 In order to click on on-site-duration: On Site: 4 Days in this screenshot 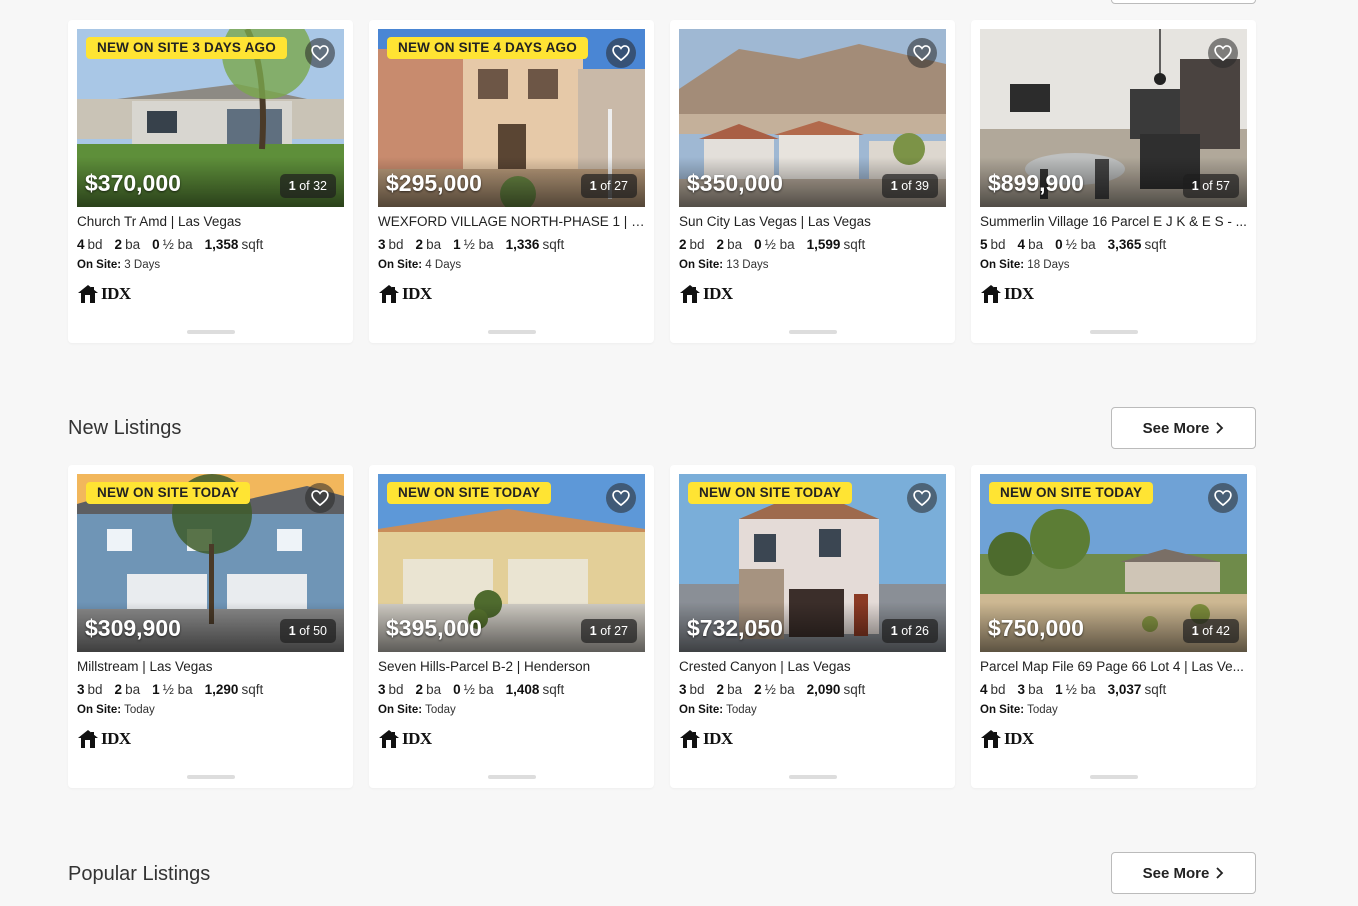, I will do `click(420, 265)`.